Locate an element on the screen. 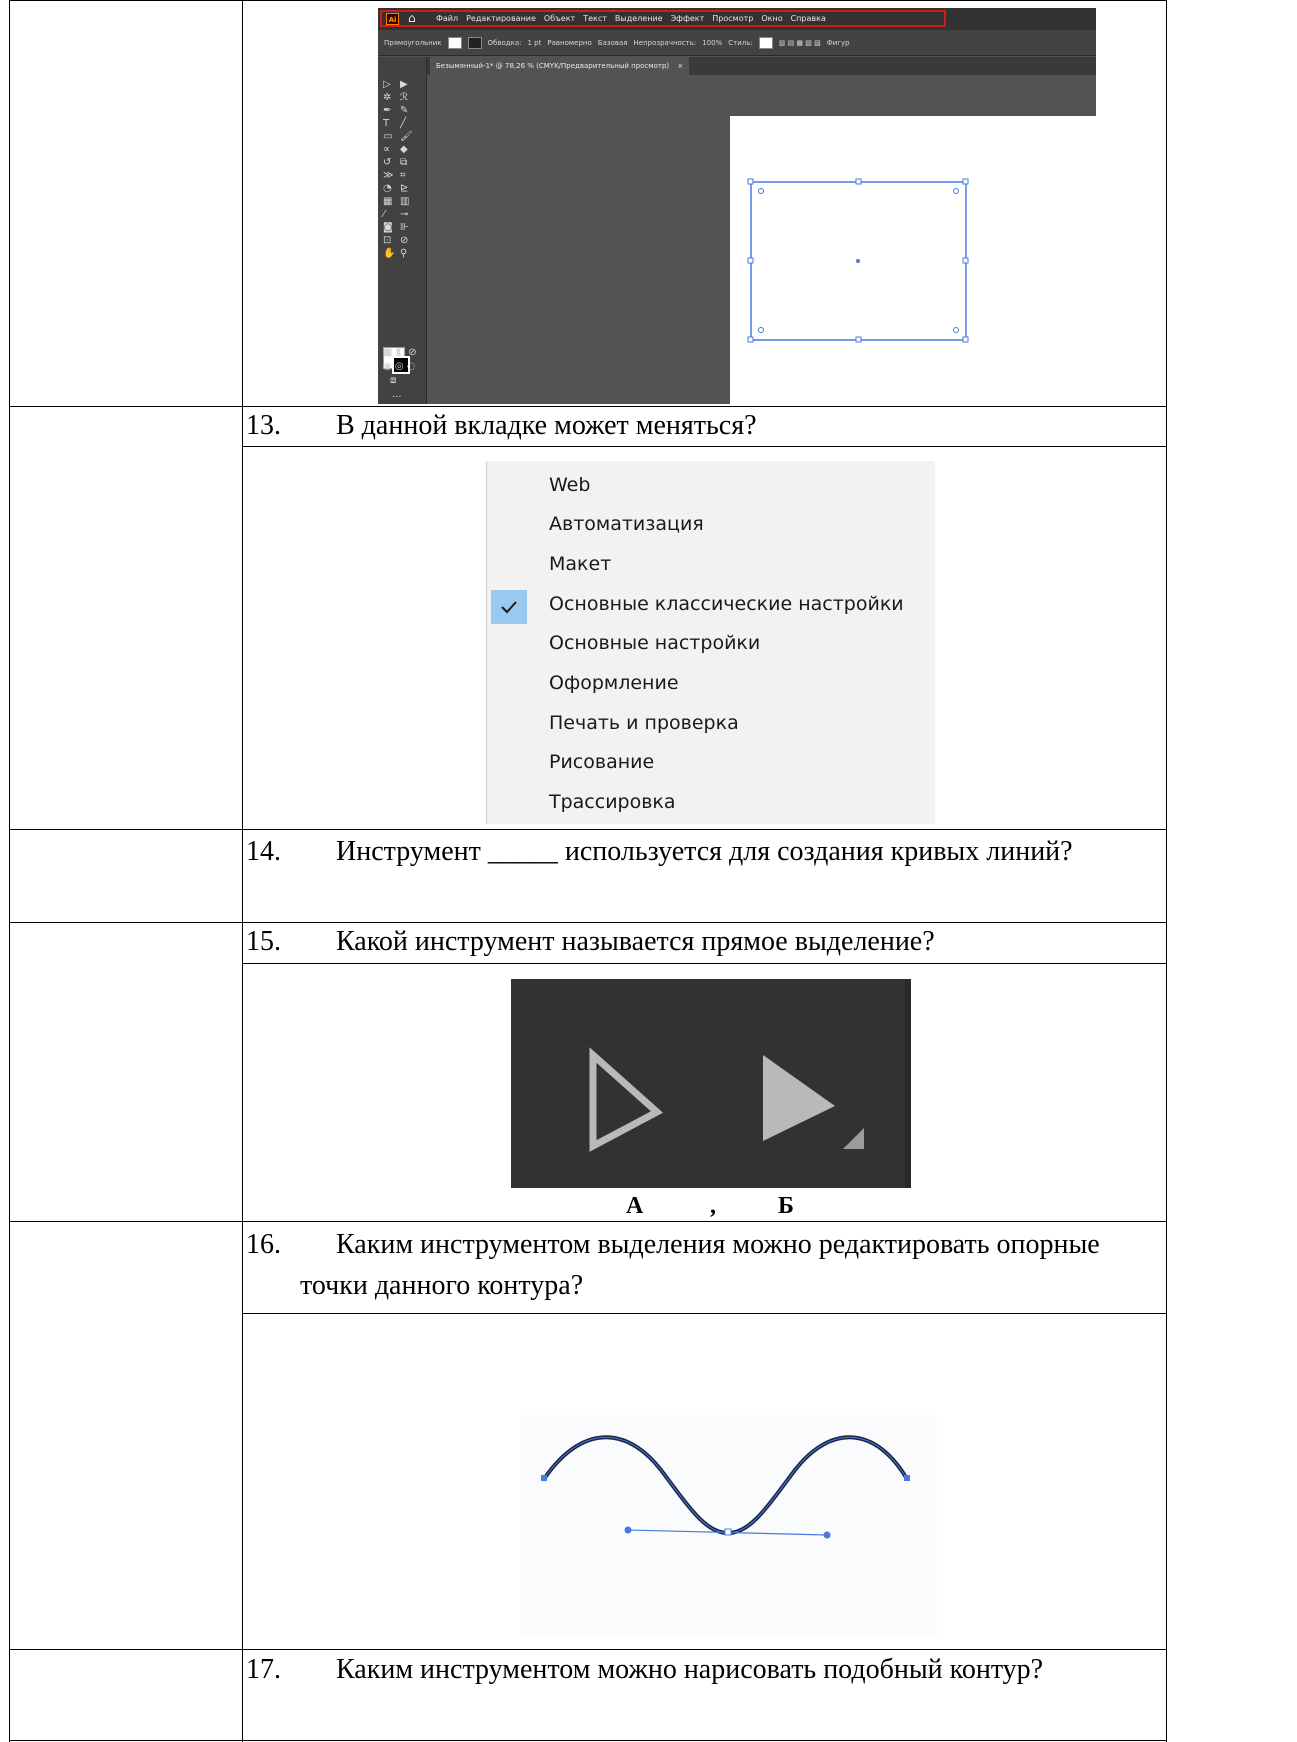 The height and width of the screenshot is (1742, 1297). selection-tool-icon: ▷ is located at coordinates (387, 85).